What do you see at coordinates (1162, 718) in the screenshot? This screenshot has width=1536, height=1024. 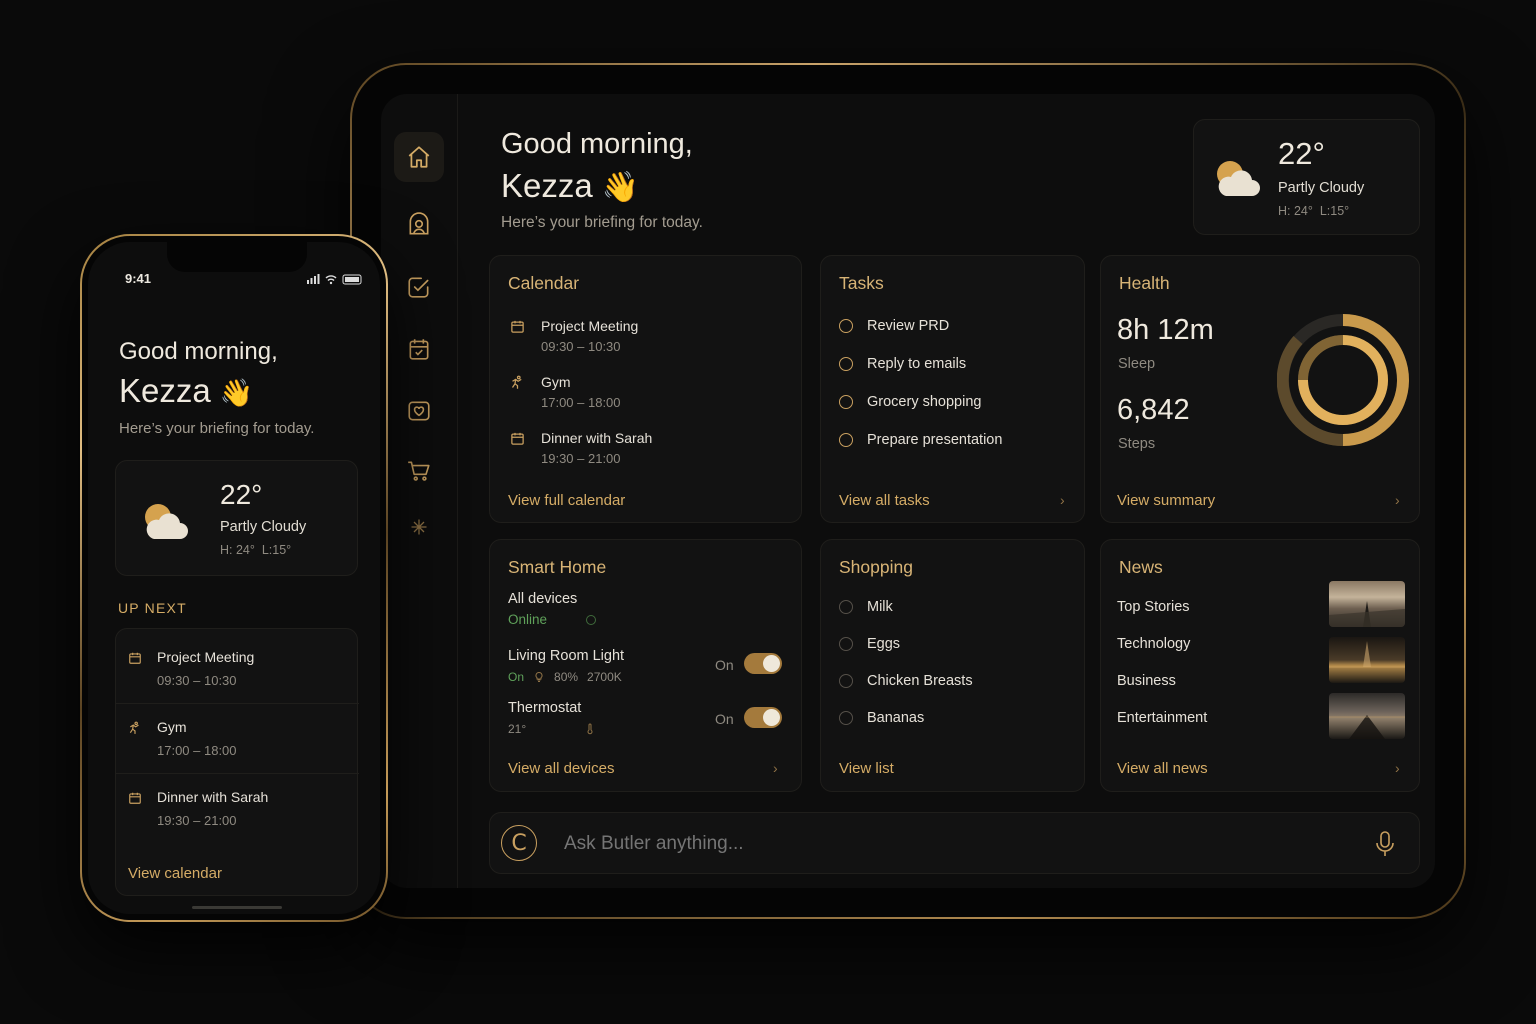 I see `news-category: Entertainment` at bounding box center [1162, 718].